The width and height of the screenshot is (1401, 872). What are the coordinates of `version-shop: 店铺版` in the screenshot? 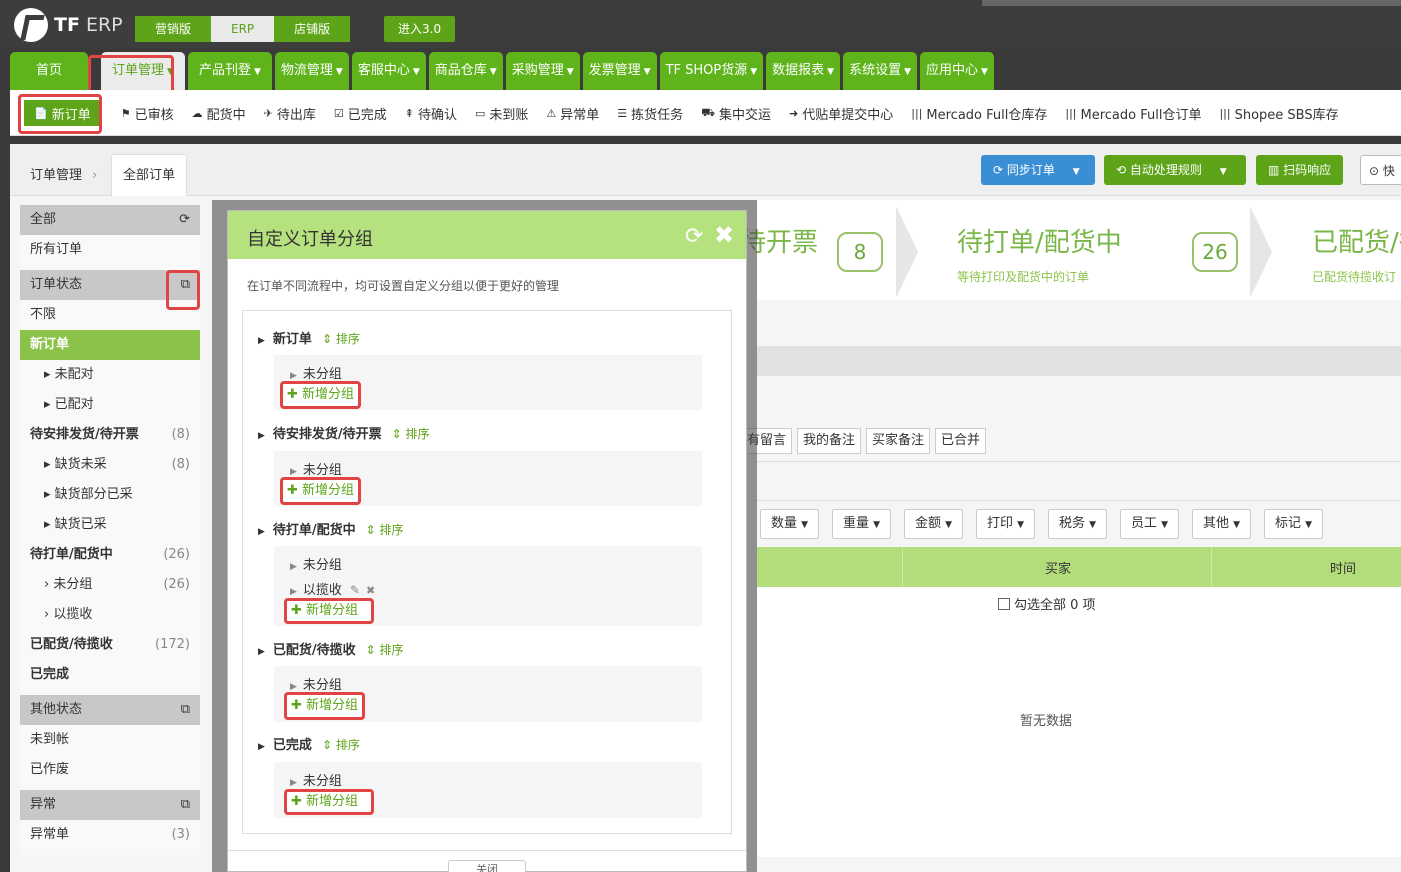 It's located at (312, 29).